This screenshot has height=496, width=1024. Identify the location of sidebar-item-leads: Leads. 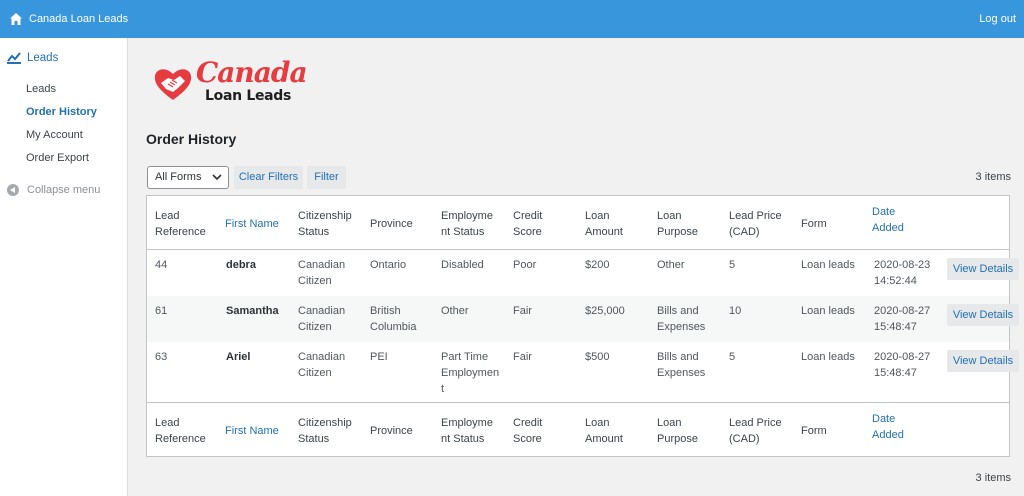
(63, 89).